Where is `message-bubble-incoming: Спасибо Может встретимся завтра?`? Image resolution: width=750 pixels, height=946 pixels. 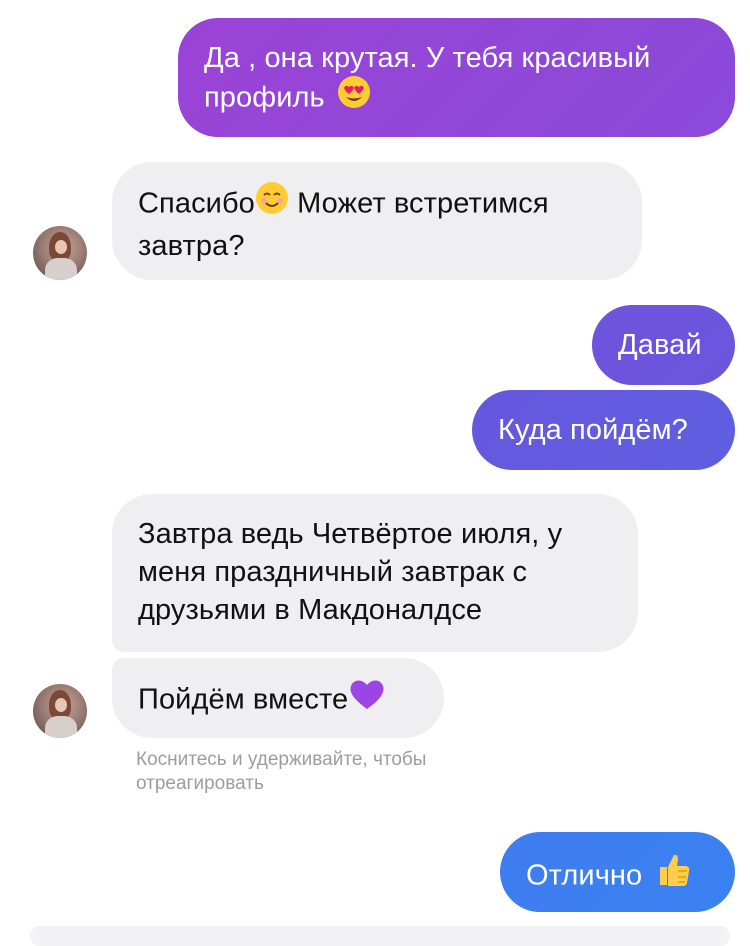
message-bubble-incoming: Спасибо Может встретимся завтра? is located at coordinates (377, 221).